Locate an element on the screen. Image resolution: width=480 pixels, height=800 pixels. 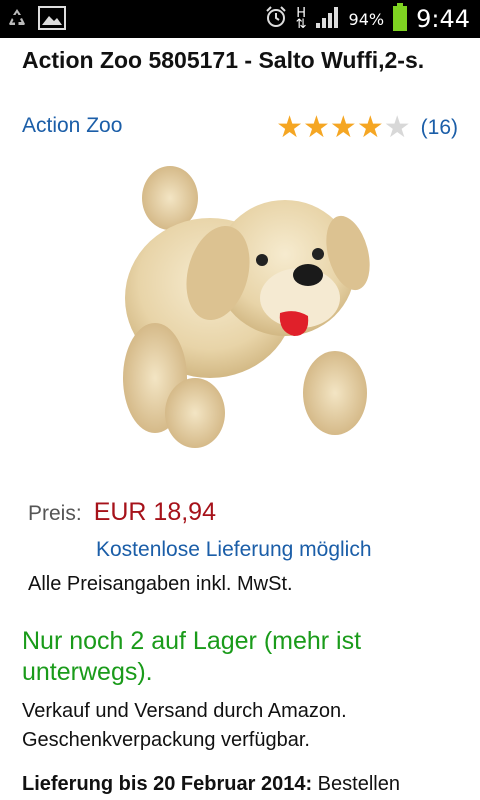
alarm-icon is located at coordinates (276, 19).